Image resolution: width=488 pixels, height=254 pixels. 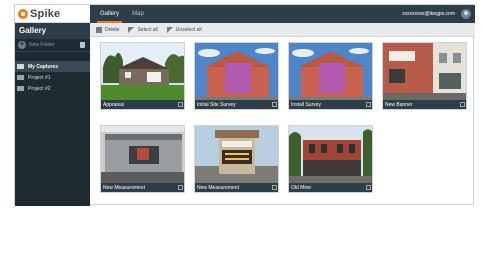 What do you see at coordinates (282, 14) in the screenshot?
I see `top-bar: Gallery Map xxxxxxxxx@ikegps.com` at bounding box center [282, 14].